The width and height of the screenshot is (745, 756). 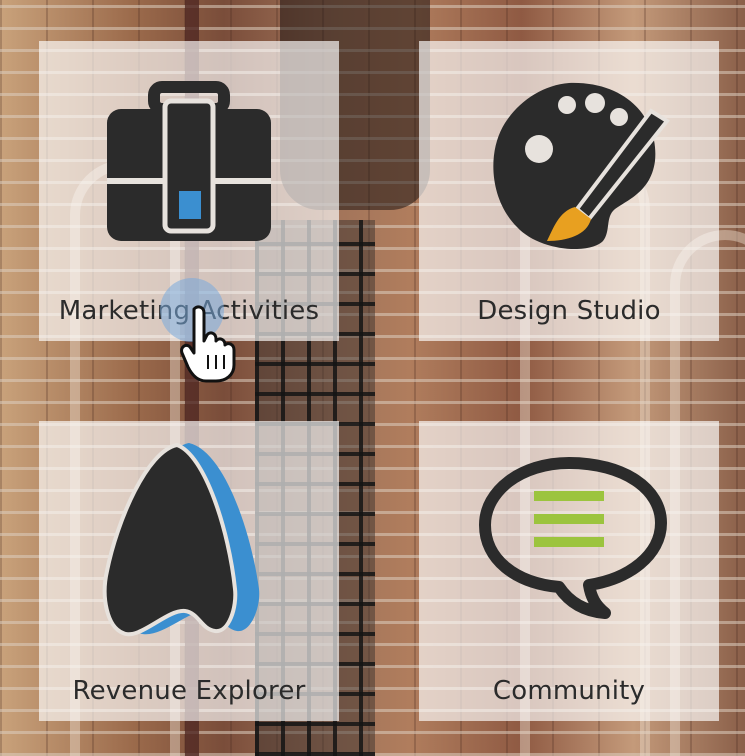 I want to click on speech-bubble-icon, so click(x=573, y=538).